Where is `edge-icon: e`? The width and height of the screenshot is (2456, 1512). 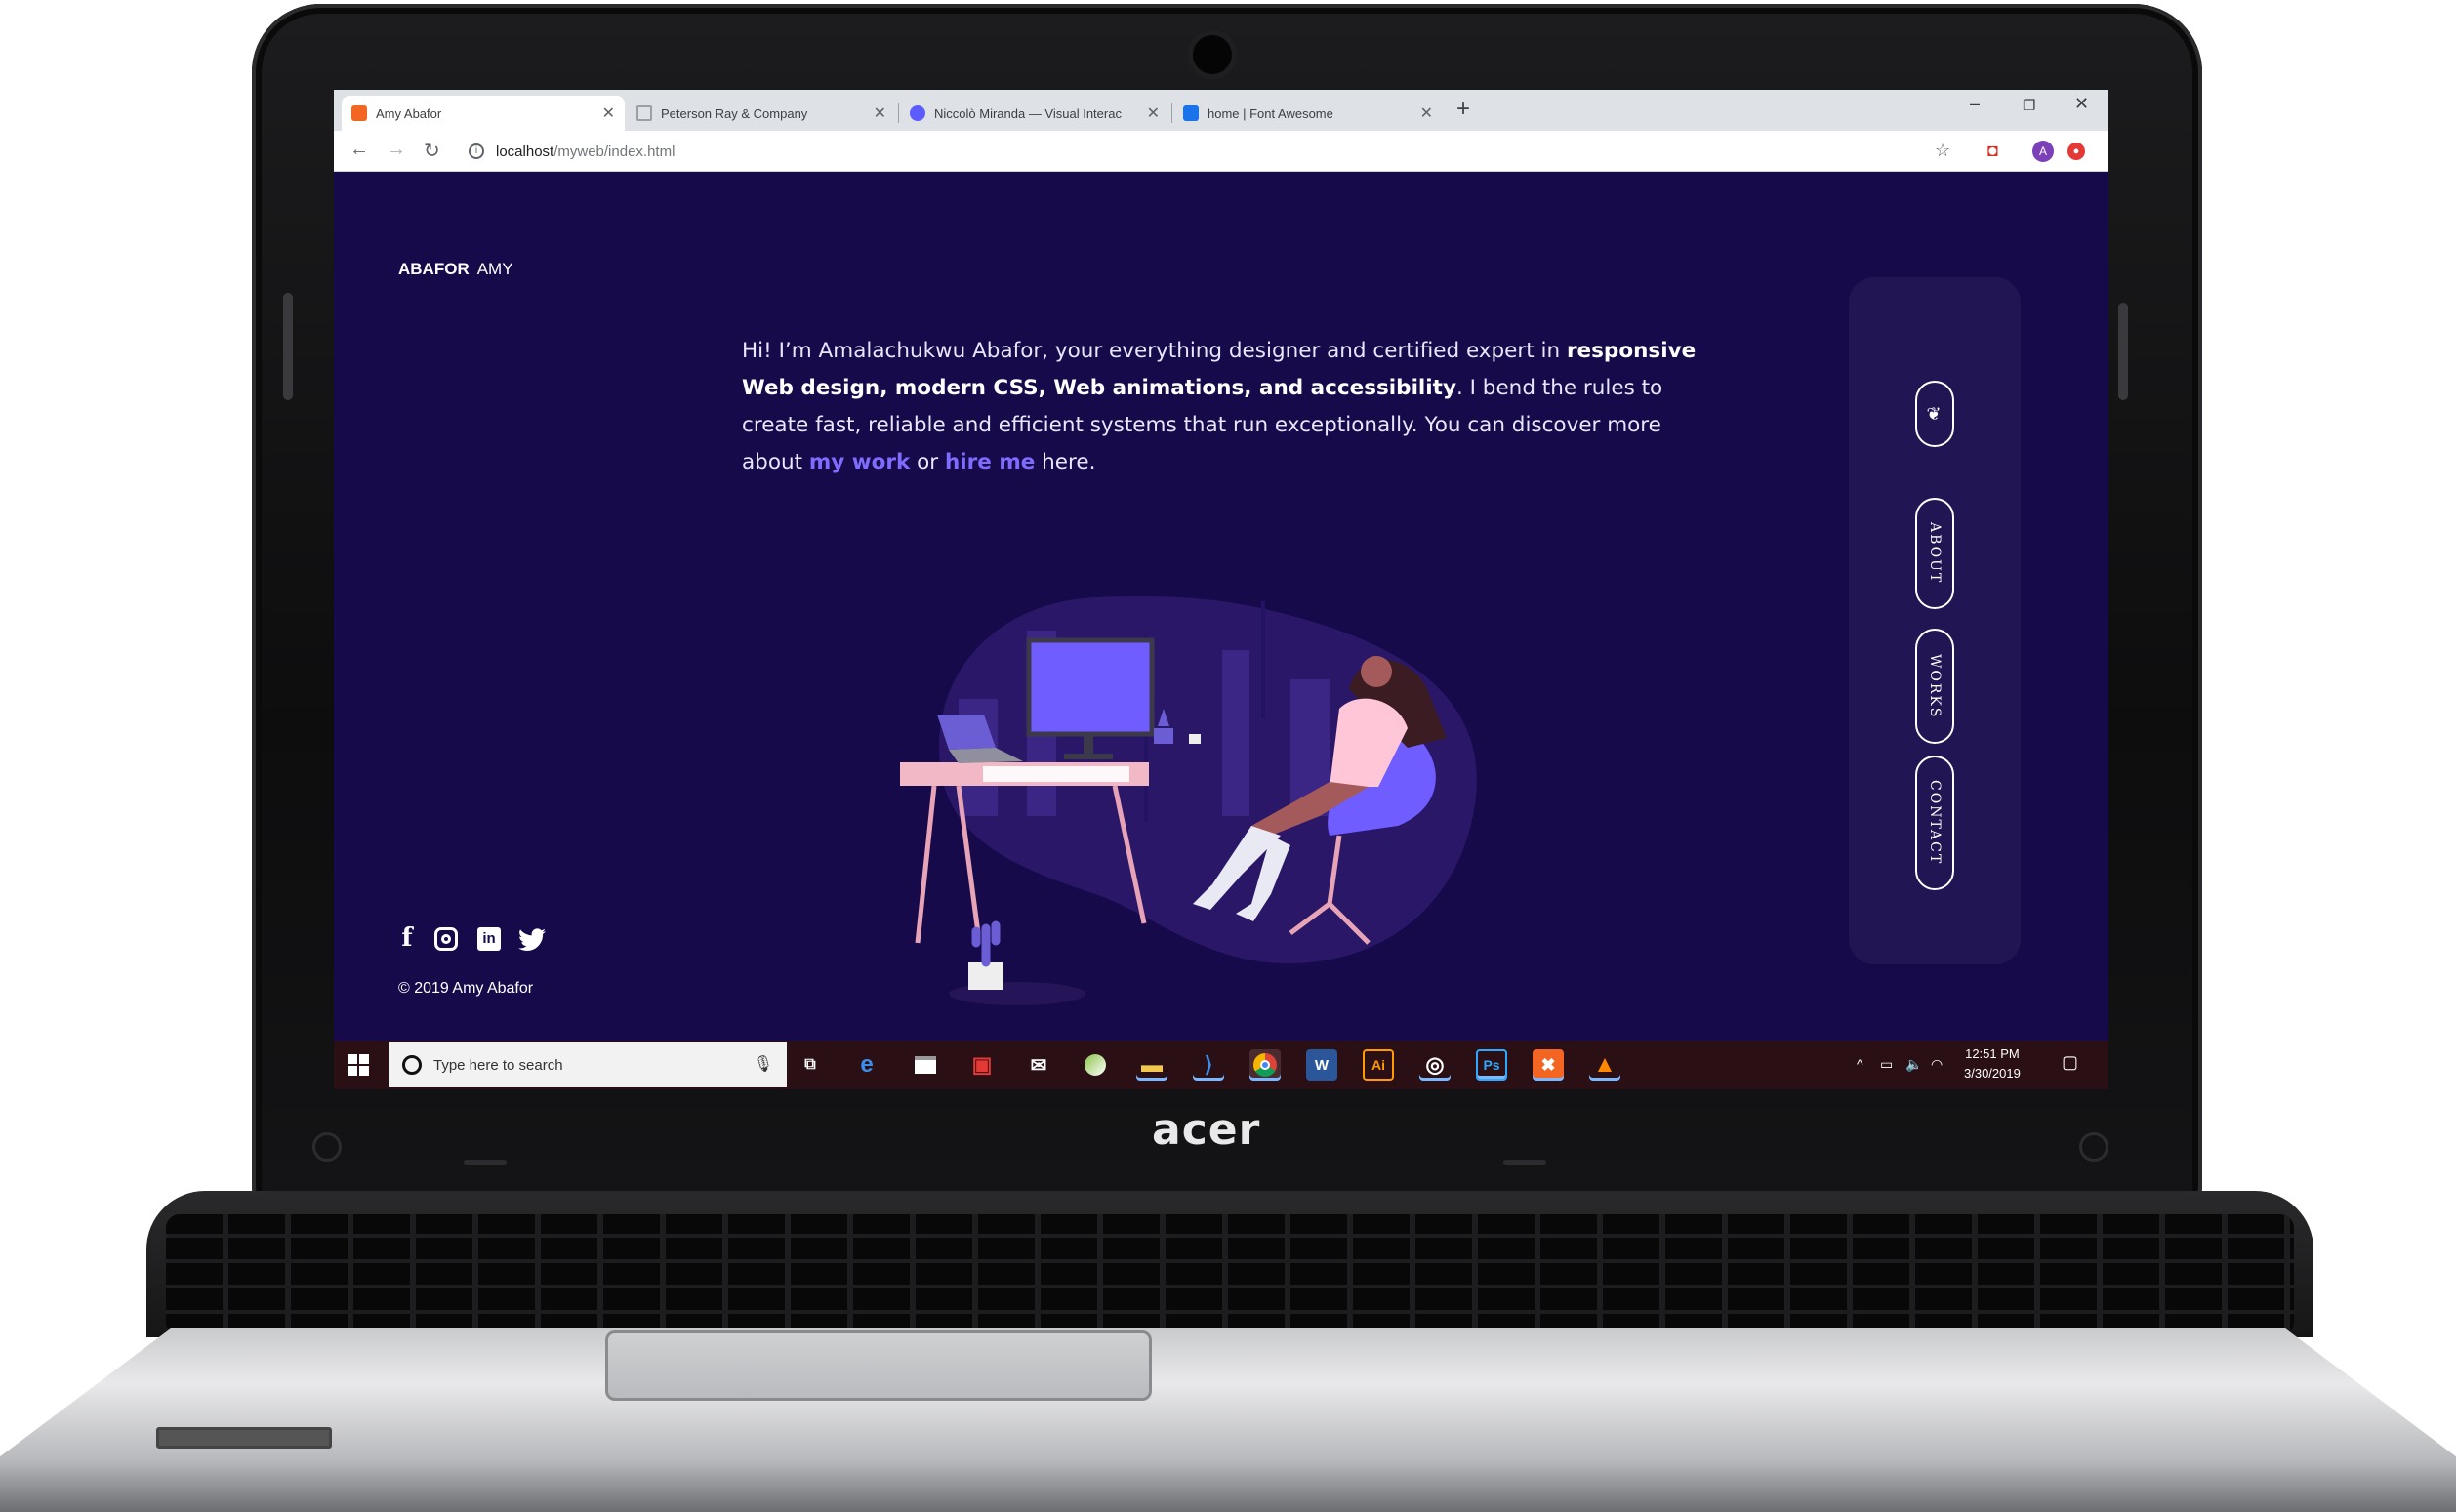 edge-icon: e is located at coordinates (866, 1065).